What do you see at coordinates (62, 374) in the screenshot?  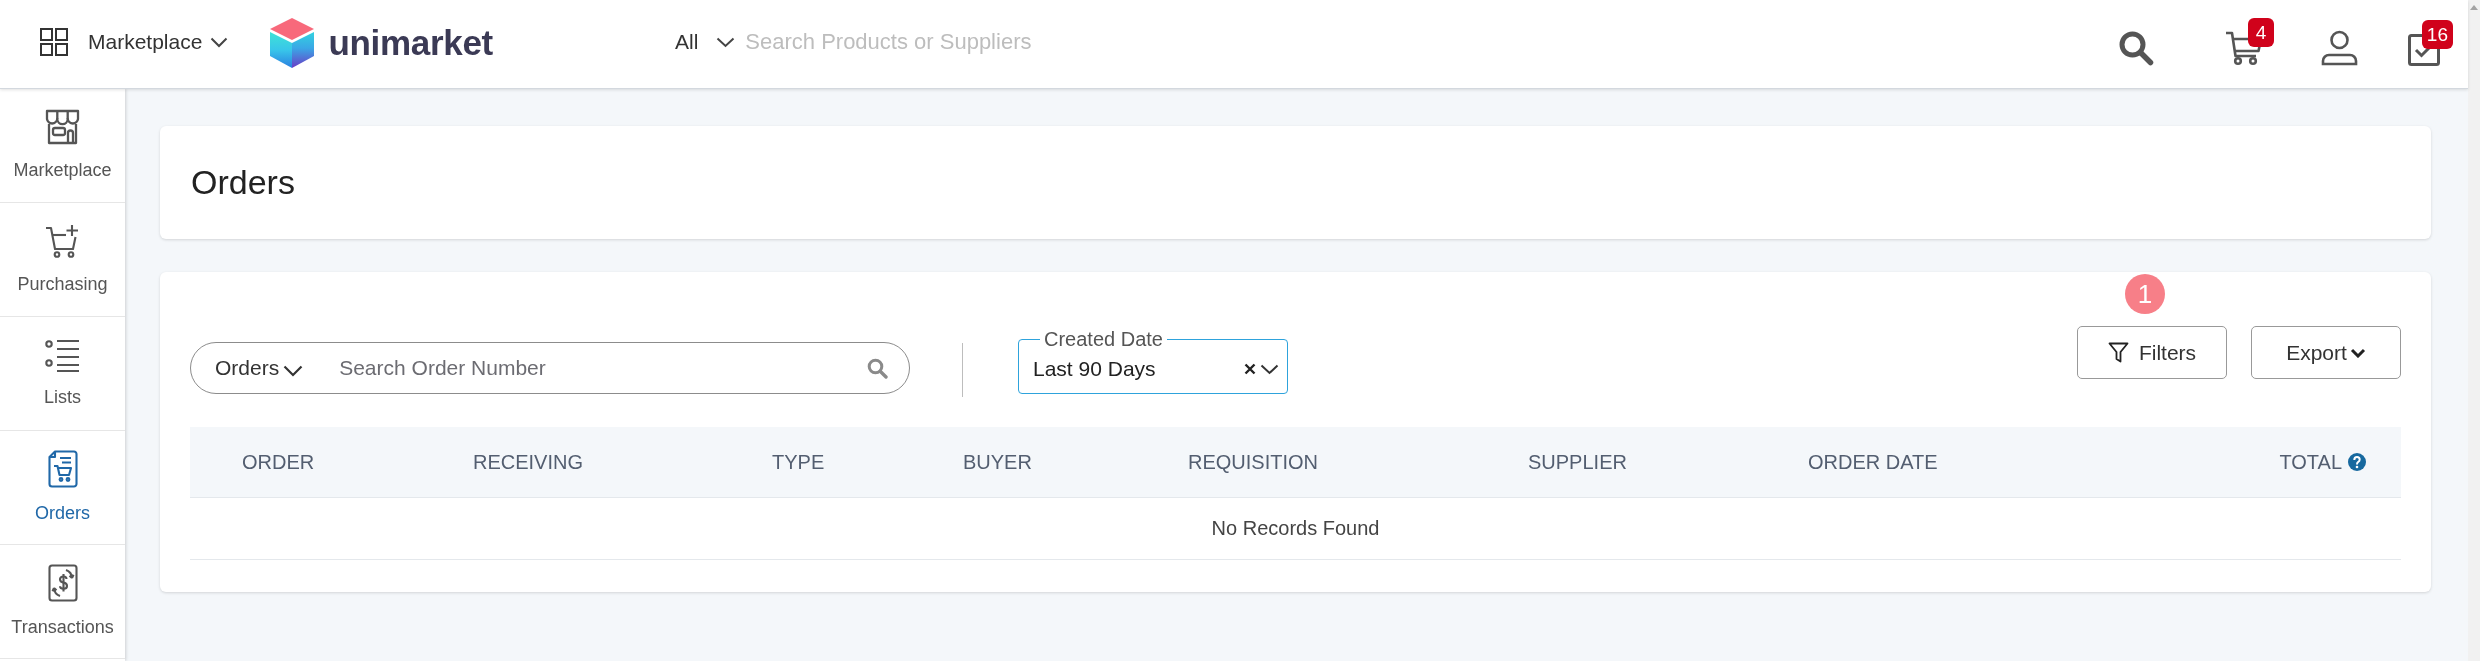 I see `sidebar-item: Lists` at bounding box center [62, 374].